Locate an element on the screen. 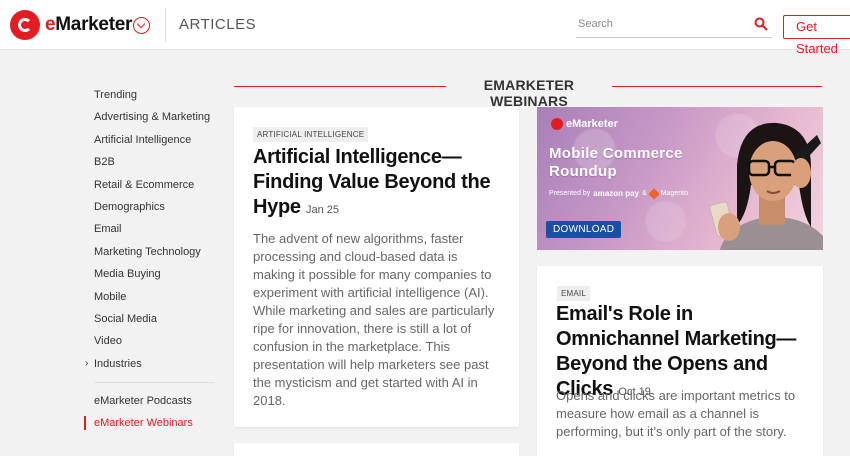 This screenshot has height=456, width=850. sidebar-item-label: Industries is located at coordinates (118, 363).